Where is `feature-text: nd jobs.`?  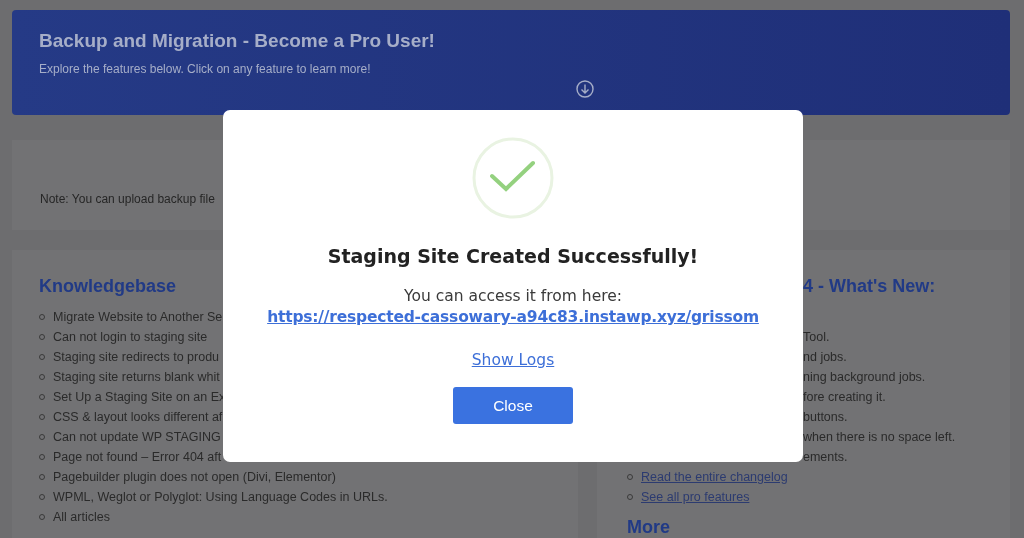
feature-text: nd jobs. is located at coordinates (825, 357).